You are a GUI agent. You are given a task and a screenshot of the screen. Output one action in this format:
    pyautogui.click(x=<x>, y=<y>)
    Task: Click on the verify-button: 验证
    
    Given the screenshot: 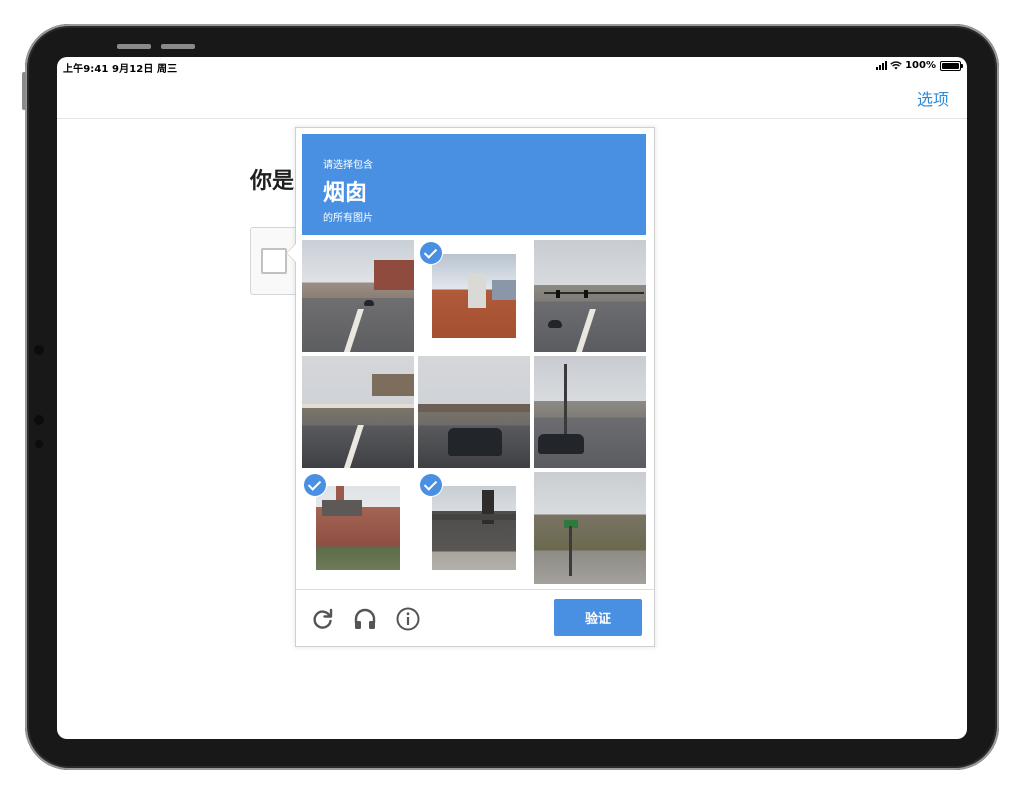 What is the action you would take?
    pyautogui.click(x=598, y=617)
    